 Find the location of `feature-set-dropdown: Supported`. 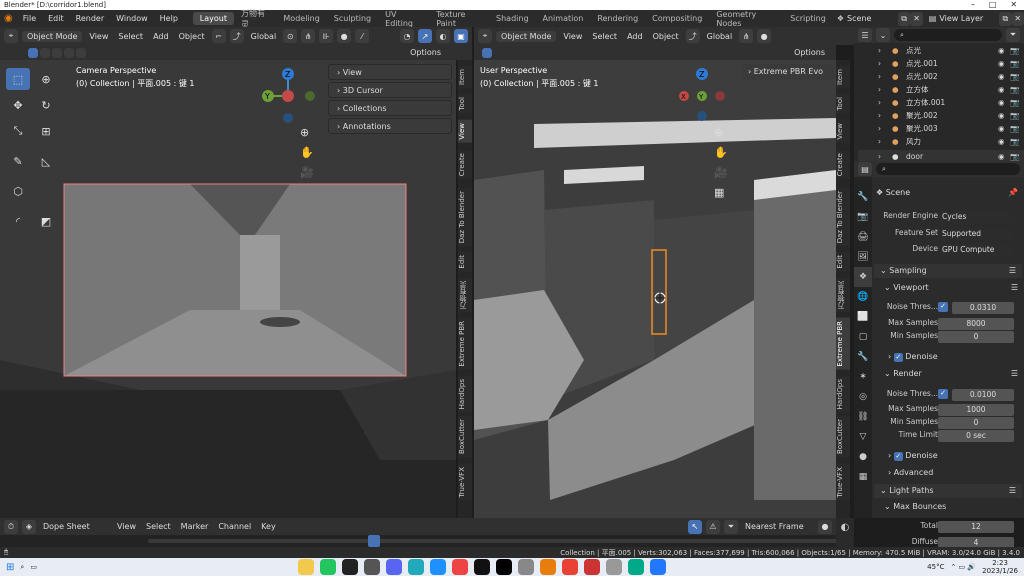

feature-set-dropdown: Supported is located at coordinates (976, 234).